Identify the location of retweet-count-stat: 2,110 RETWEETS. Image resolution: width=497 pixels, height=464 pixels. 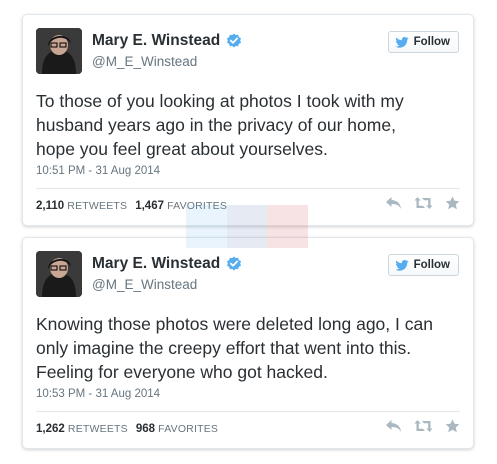
(81, 206).